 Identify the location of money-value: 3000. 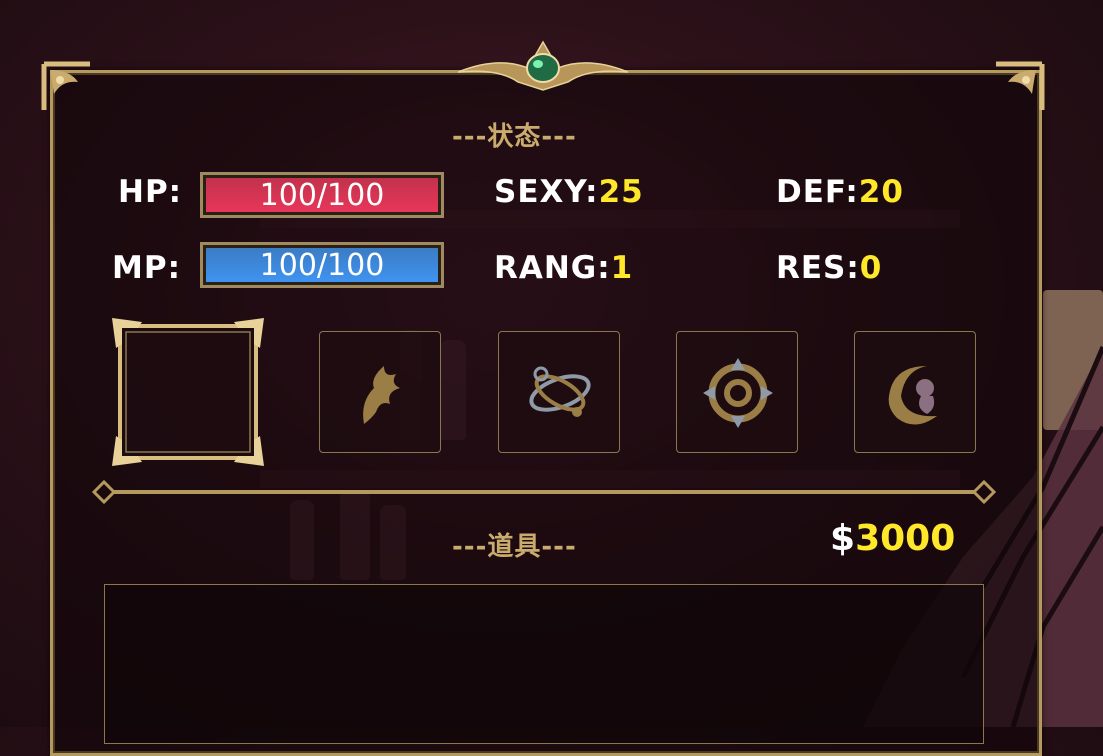
(905, 538).